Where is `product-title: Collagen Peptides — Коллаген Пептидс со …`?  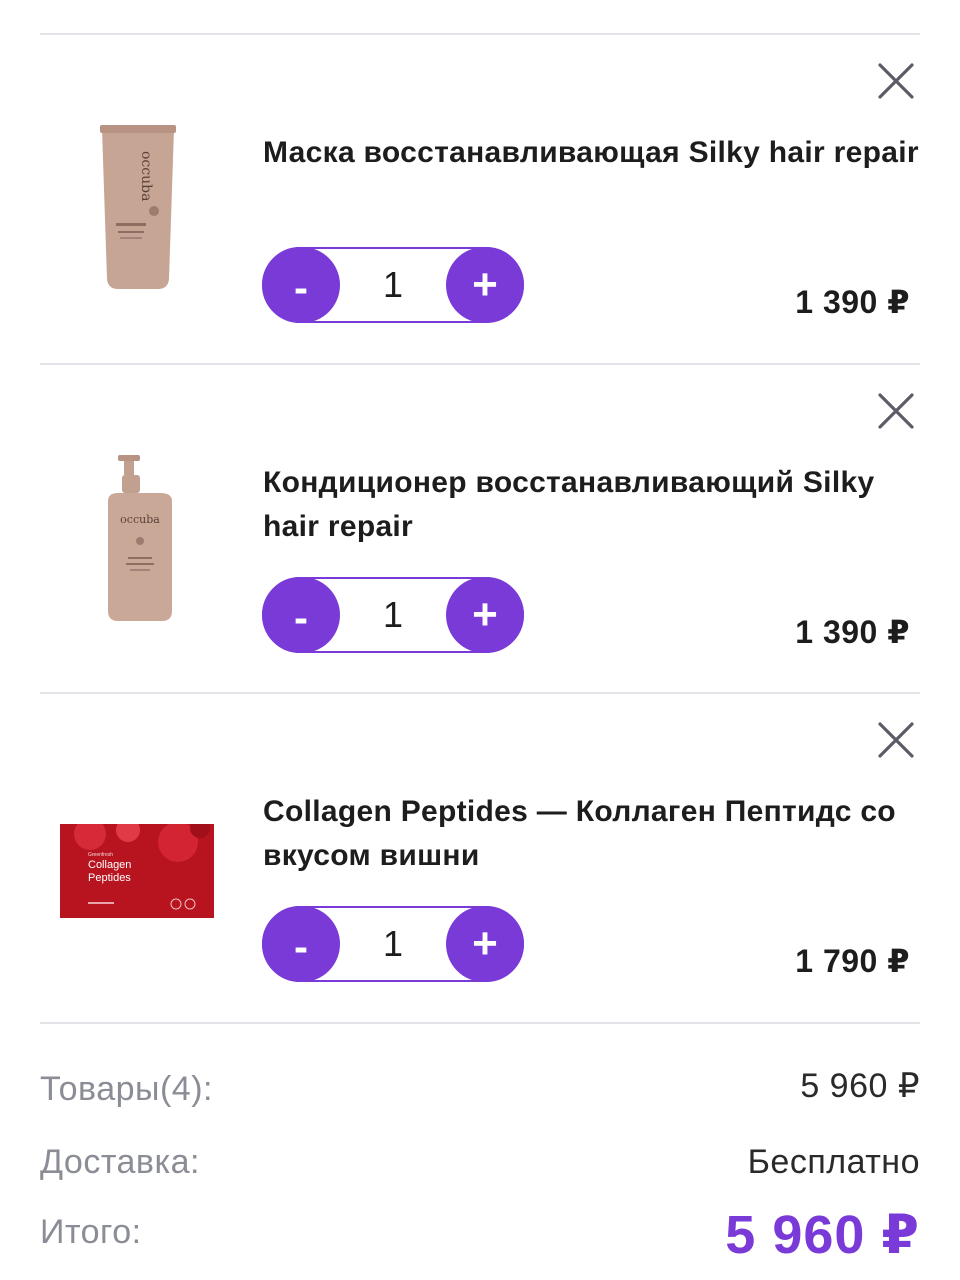 product-title: Collagen Peptides — Коллаген Пептидс со … is located at coordinates (593, 834).